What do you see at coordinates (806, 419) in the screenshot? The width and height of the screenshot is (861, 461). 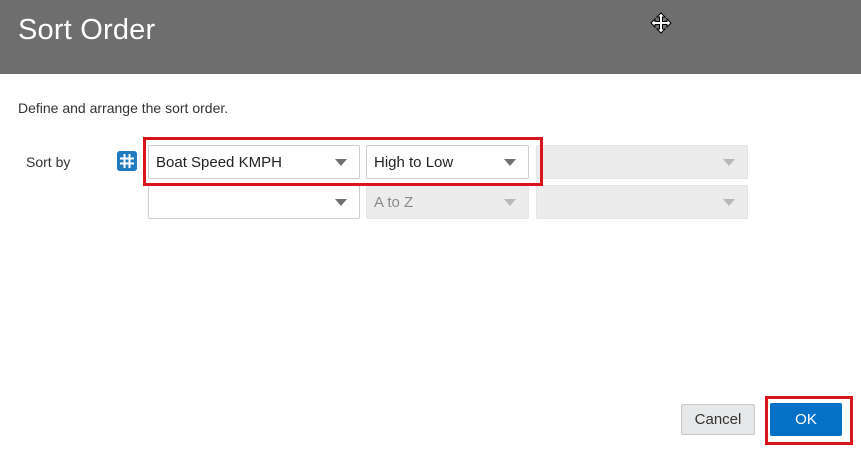 I see `ok-button: OK` at bounding box center [806, 419].